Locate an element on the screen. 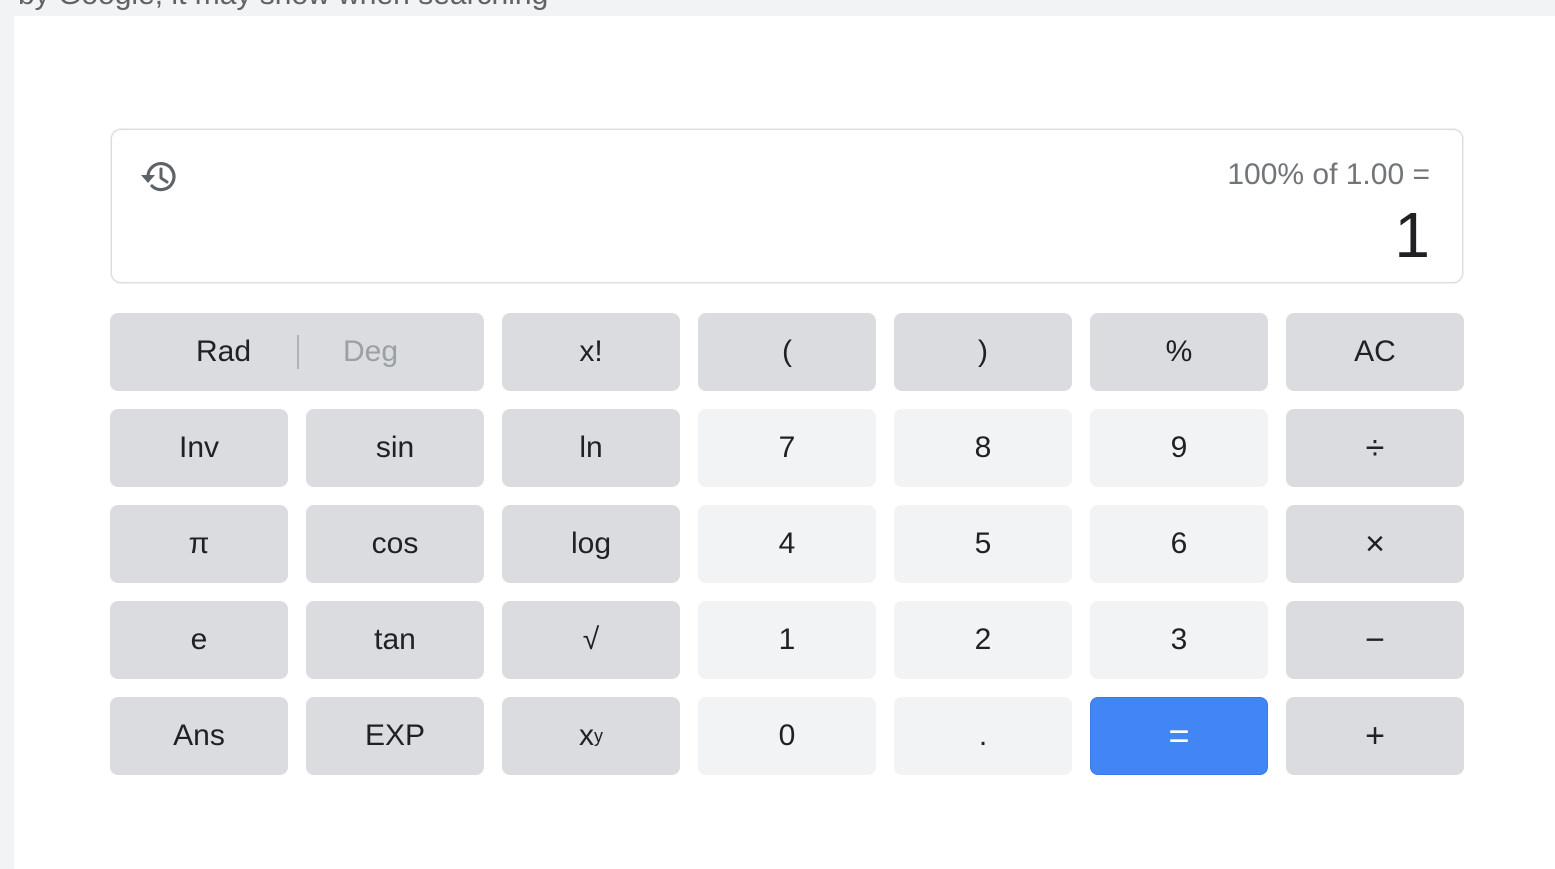  expression-text: 100% of 1.00 = is located at coordinates (1328, 174).